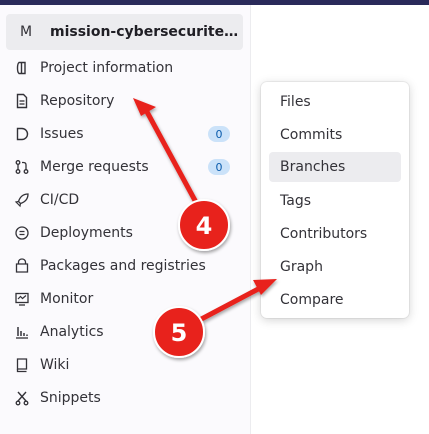 This screenshot has width=429, height=434. Describe the element at coordinates (335, 102) in the screenshot. I see `flyout-item-files: Files` at that location.